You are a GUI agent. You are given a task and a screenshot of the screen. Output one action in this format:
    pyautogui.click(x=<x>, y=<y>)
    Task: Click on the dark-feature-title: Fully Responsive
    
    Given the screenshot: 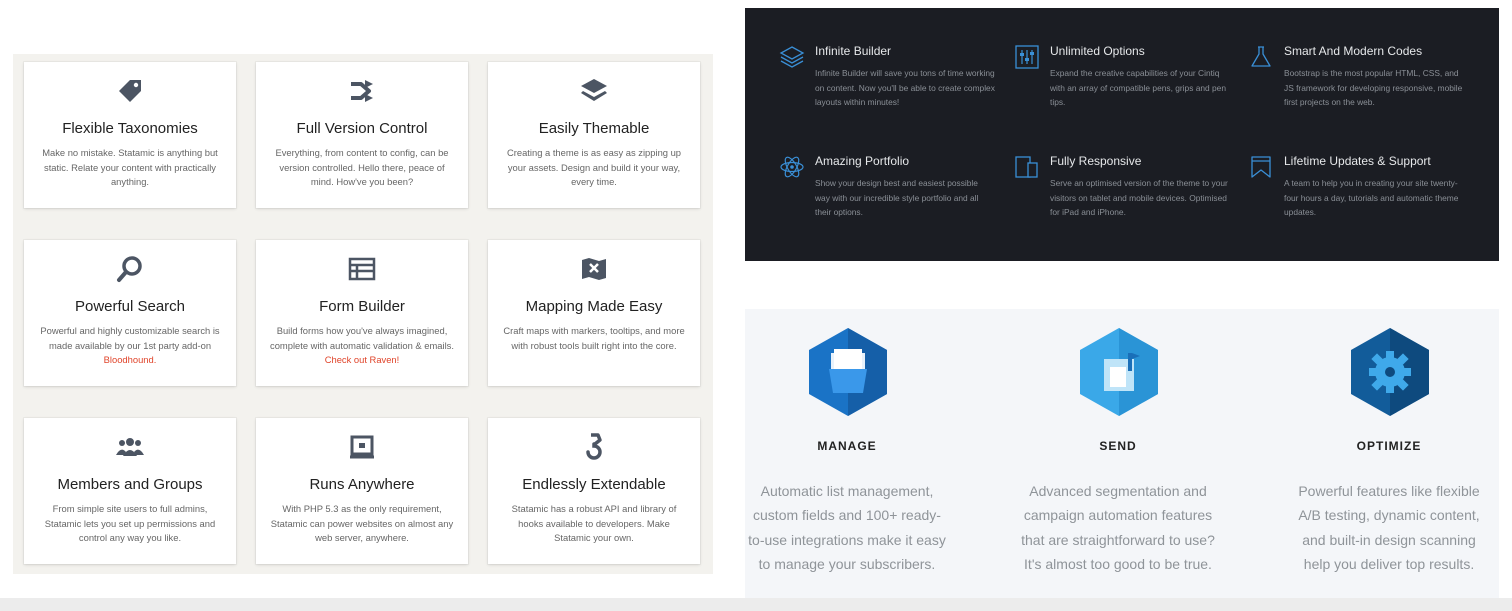 What is the action you would take?
    pyautogui.click(x=1096, y=161)
    